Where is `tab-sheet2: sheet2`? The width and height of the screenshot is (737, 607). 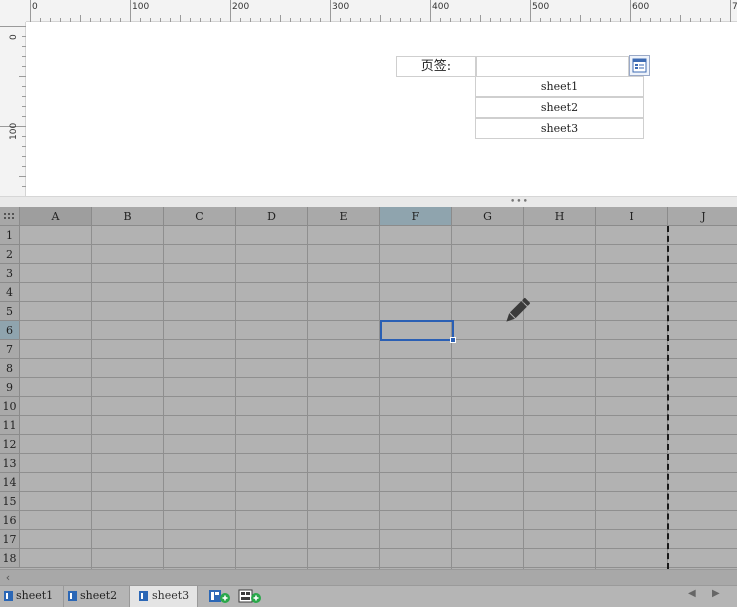 tab-sheet2: sheet2 is located at coordinates (97, 596).